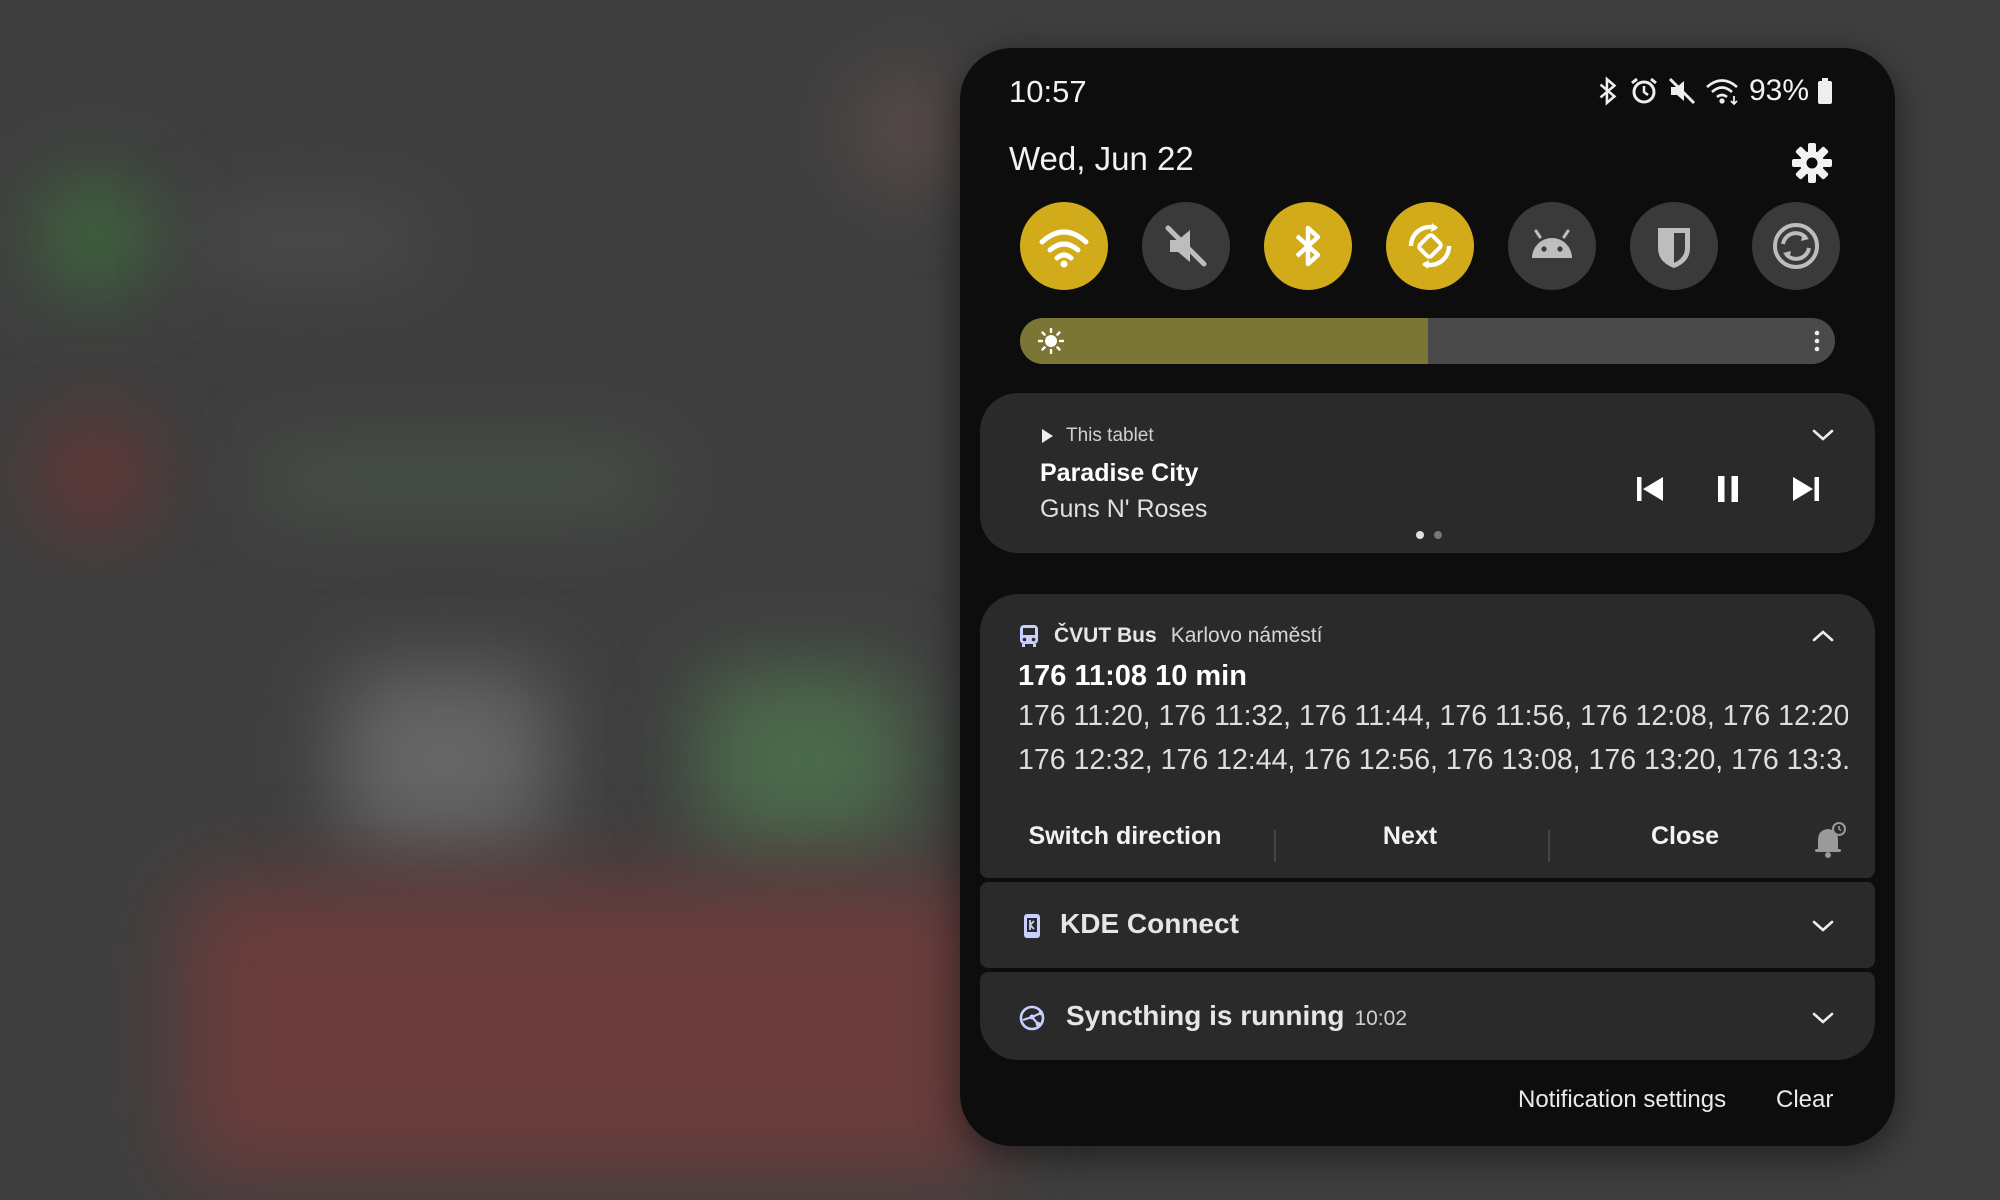 Image resolution: width=2000 pixels, height=1200 pixels. I want to click on media-page-indicator, so click(1429, 535).